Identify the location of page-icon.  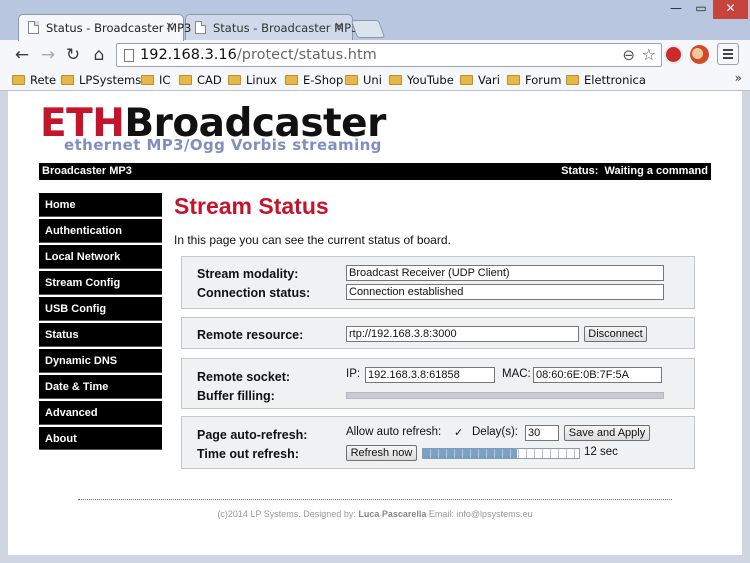
(129, 55).